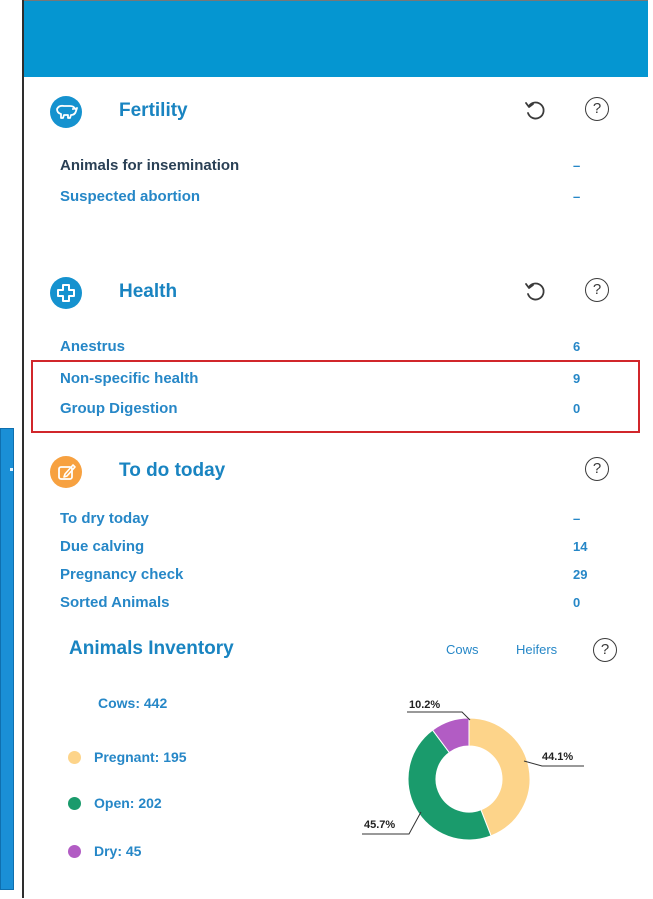  What do you see at coordinates (140, 757) in the screenshot?
I see `legend-label: Pregnant: 195` at bounding box center [140, 757].